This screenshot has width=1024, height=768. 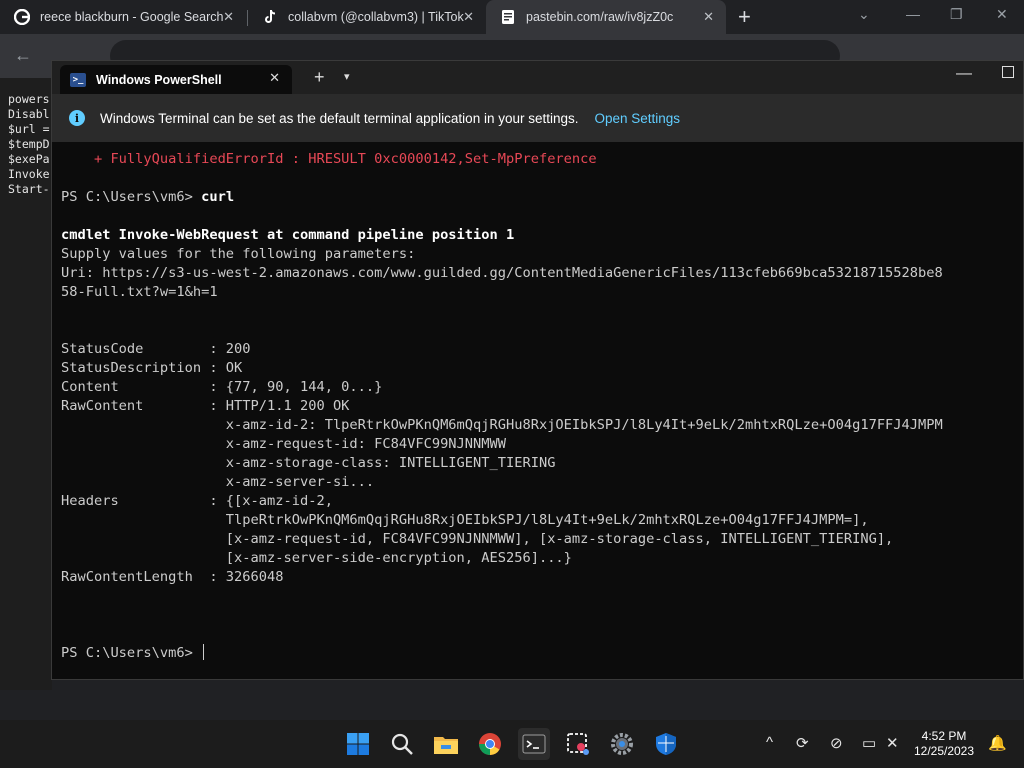 What do you see at coordinates (490, 744) in the screenshot?
I see `chrome-icon` at bounding box center [490, 744].